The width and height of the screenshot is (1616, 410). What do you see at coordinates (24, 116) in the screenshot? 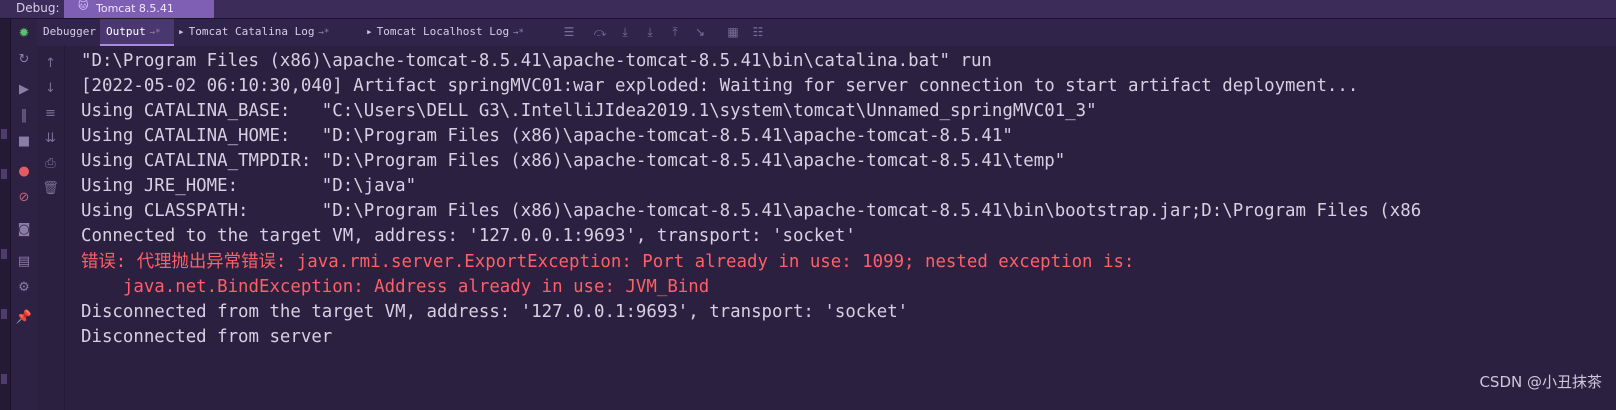
I see `pause-icon: ‖` at bounding box center [24, 116].